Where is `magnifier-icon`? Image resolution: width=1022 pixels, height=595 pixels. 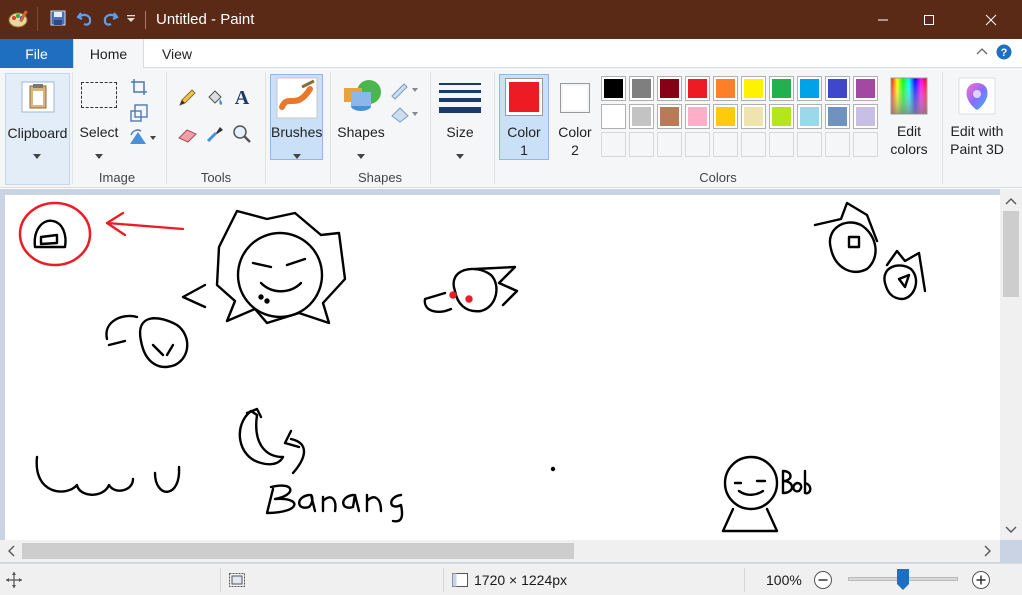
magnifier-icon is located at coordinates (242, 135).